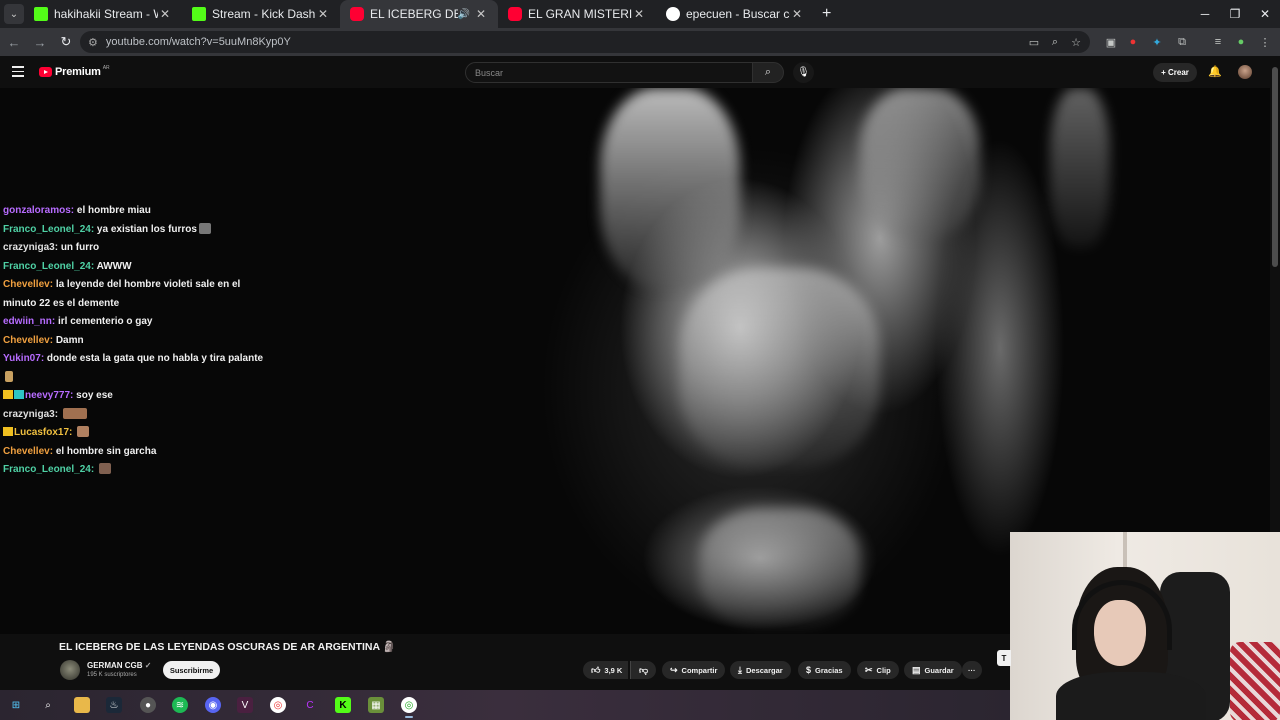  What do you see at coordinates (180, 705) in the screenshot?
I see `spotify-icon: ≋` at bounding box center [180, 705].